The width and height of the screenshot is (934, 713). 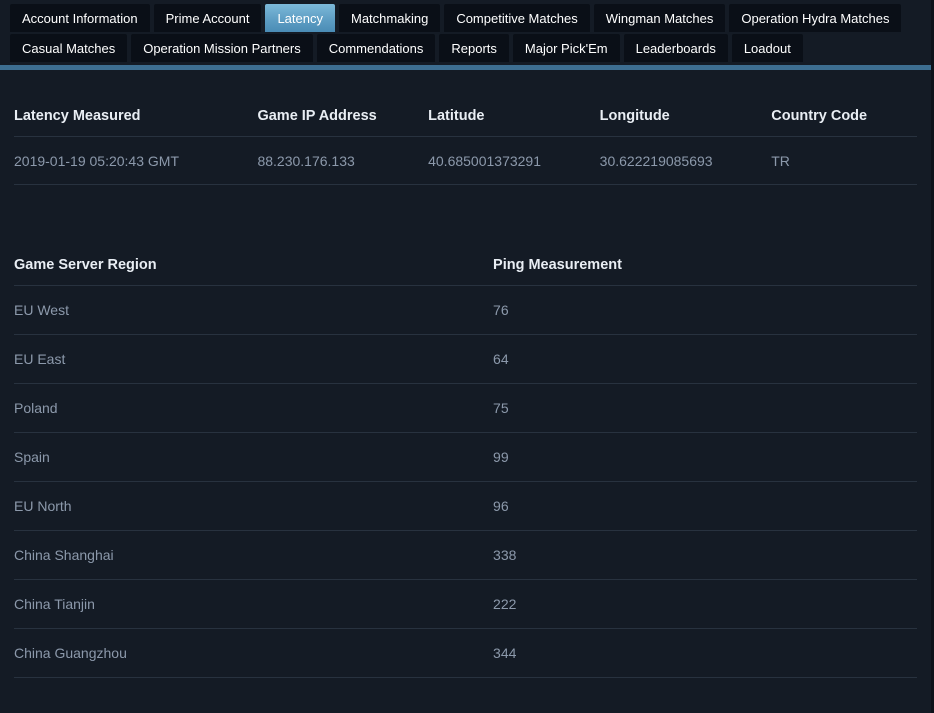 I want to click on tab-casual-matches: Casual Matches, so click(x=69, y=48).